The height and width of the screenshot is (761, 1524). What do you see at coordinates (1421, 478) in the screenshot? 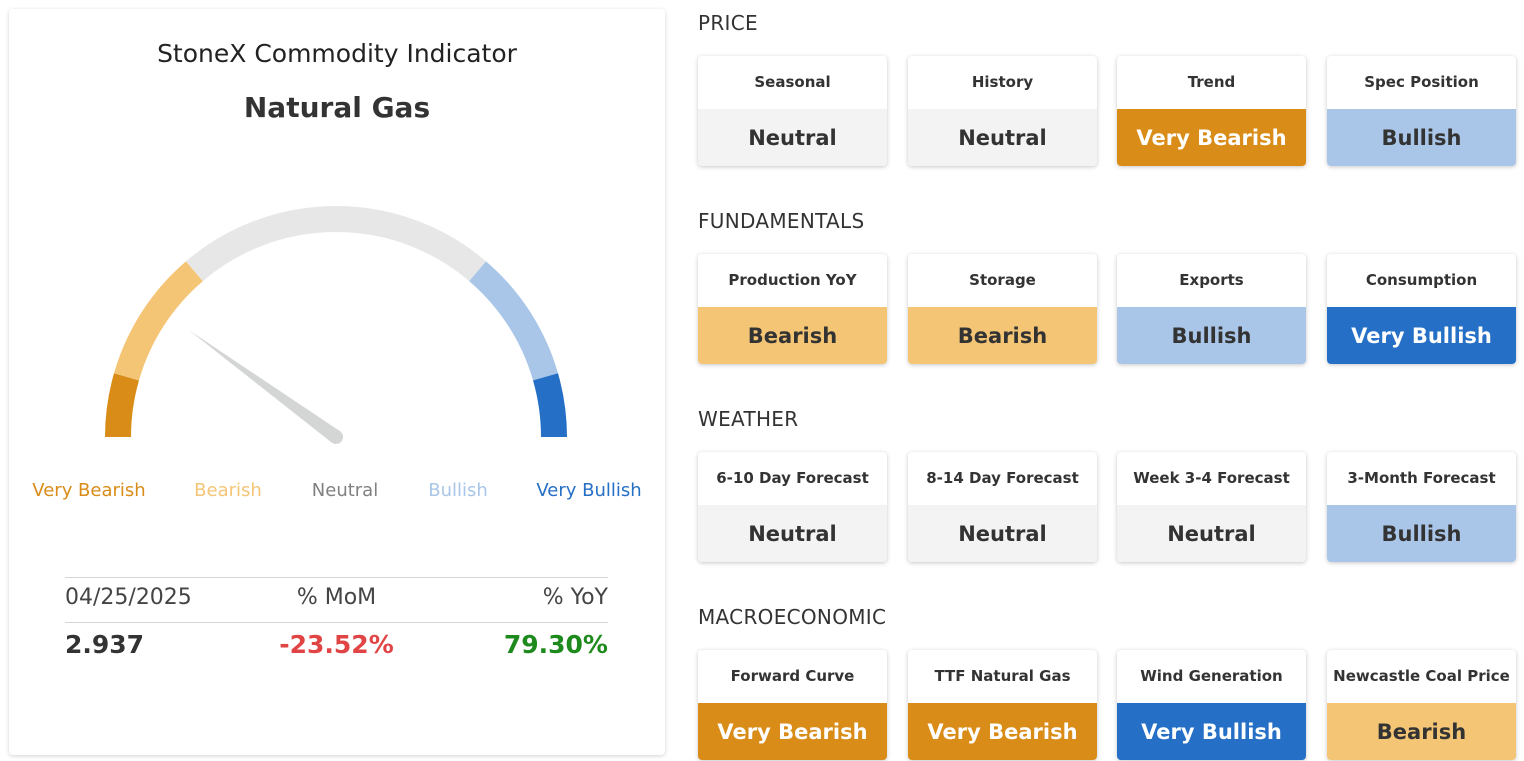
I see `card-label: 3-Month Forecast` at bounding box center [1421, 478].